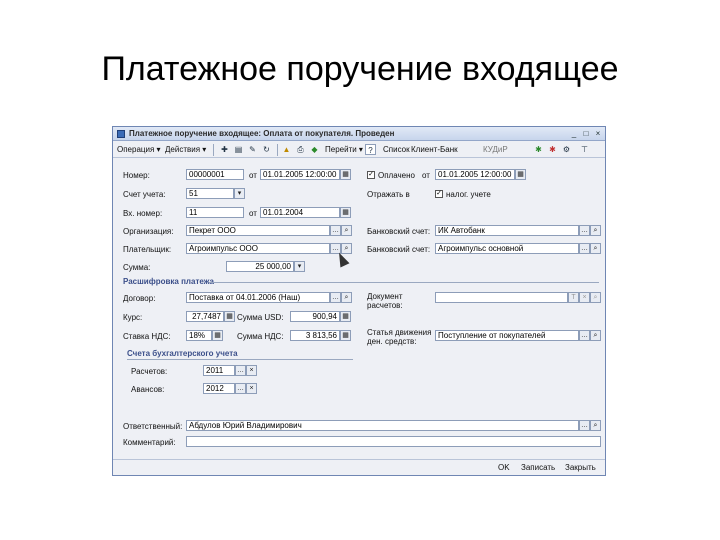 Image resolution: width=720 pixels, height=540 pixels. Describe the element at coordinates (219, 370) in the screenshot. I see `settlements-input: 2011` at that location.